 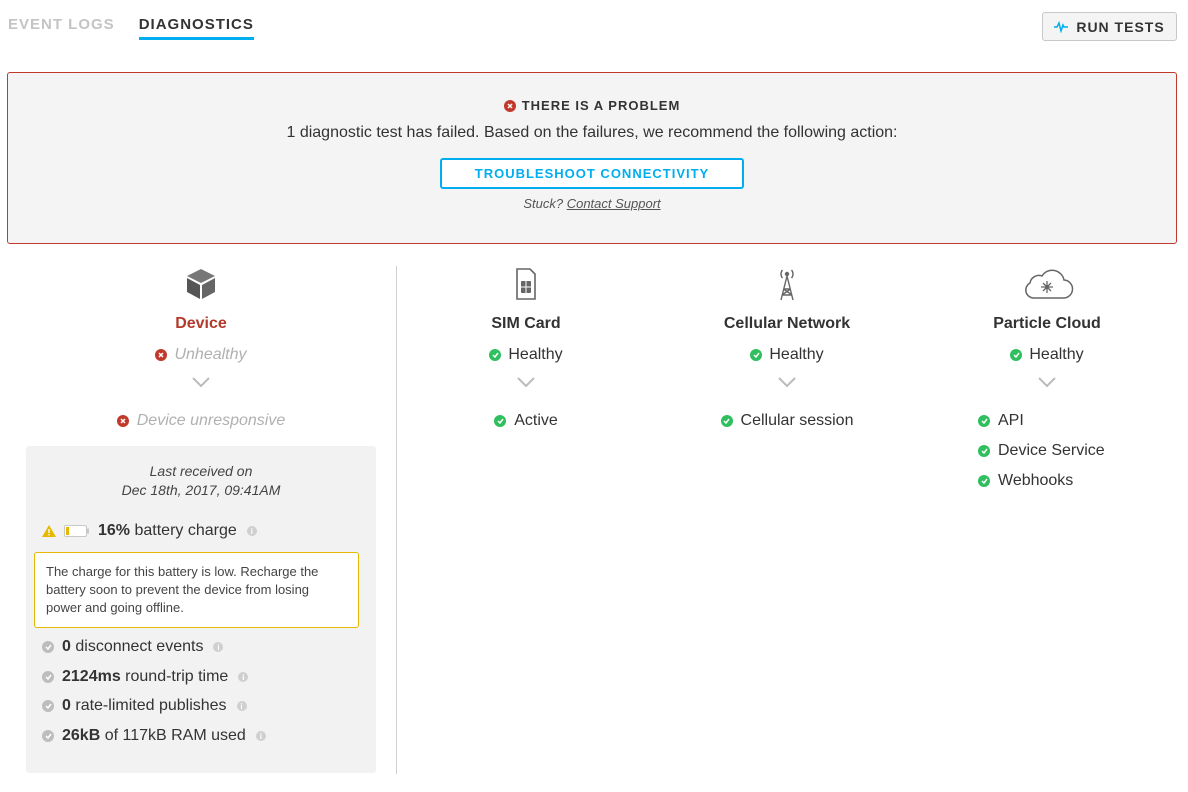 What do you see at coordinates (1049, 284) in the screenshot?
I see `cloud-icon` at bounding box center [1049, 284].